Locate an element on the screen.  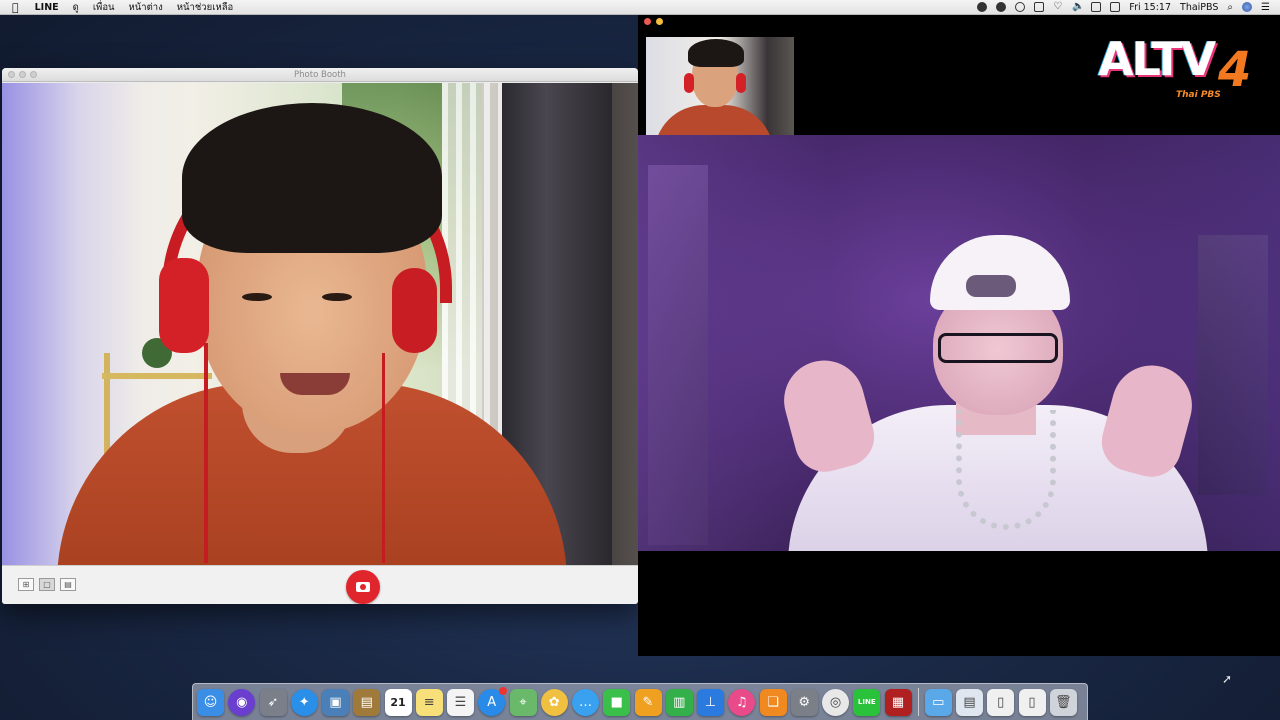
maps-icon-glyph: ⌖ is located at coordinates (523, 702).